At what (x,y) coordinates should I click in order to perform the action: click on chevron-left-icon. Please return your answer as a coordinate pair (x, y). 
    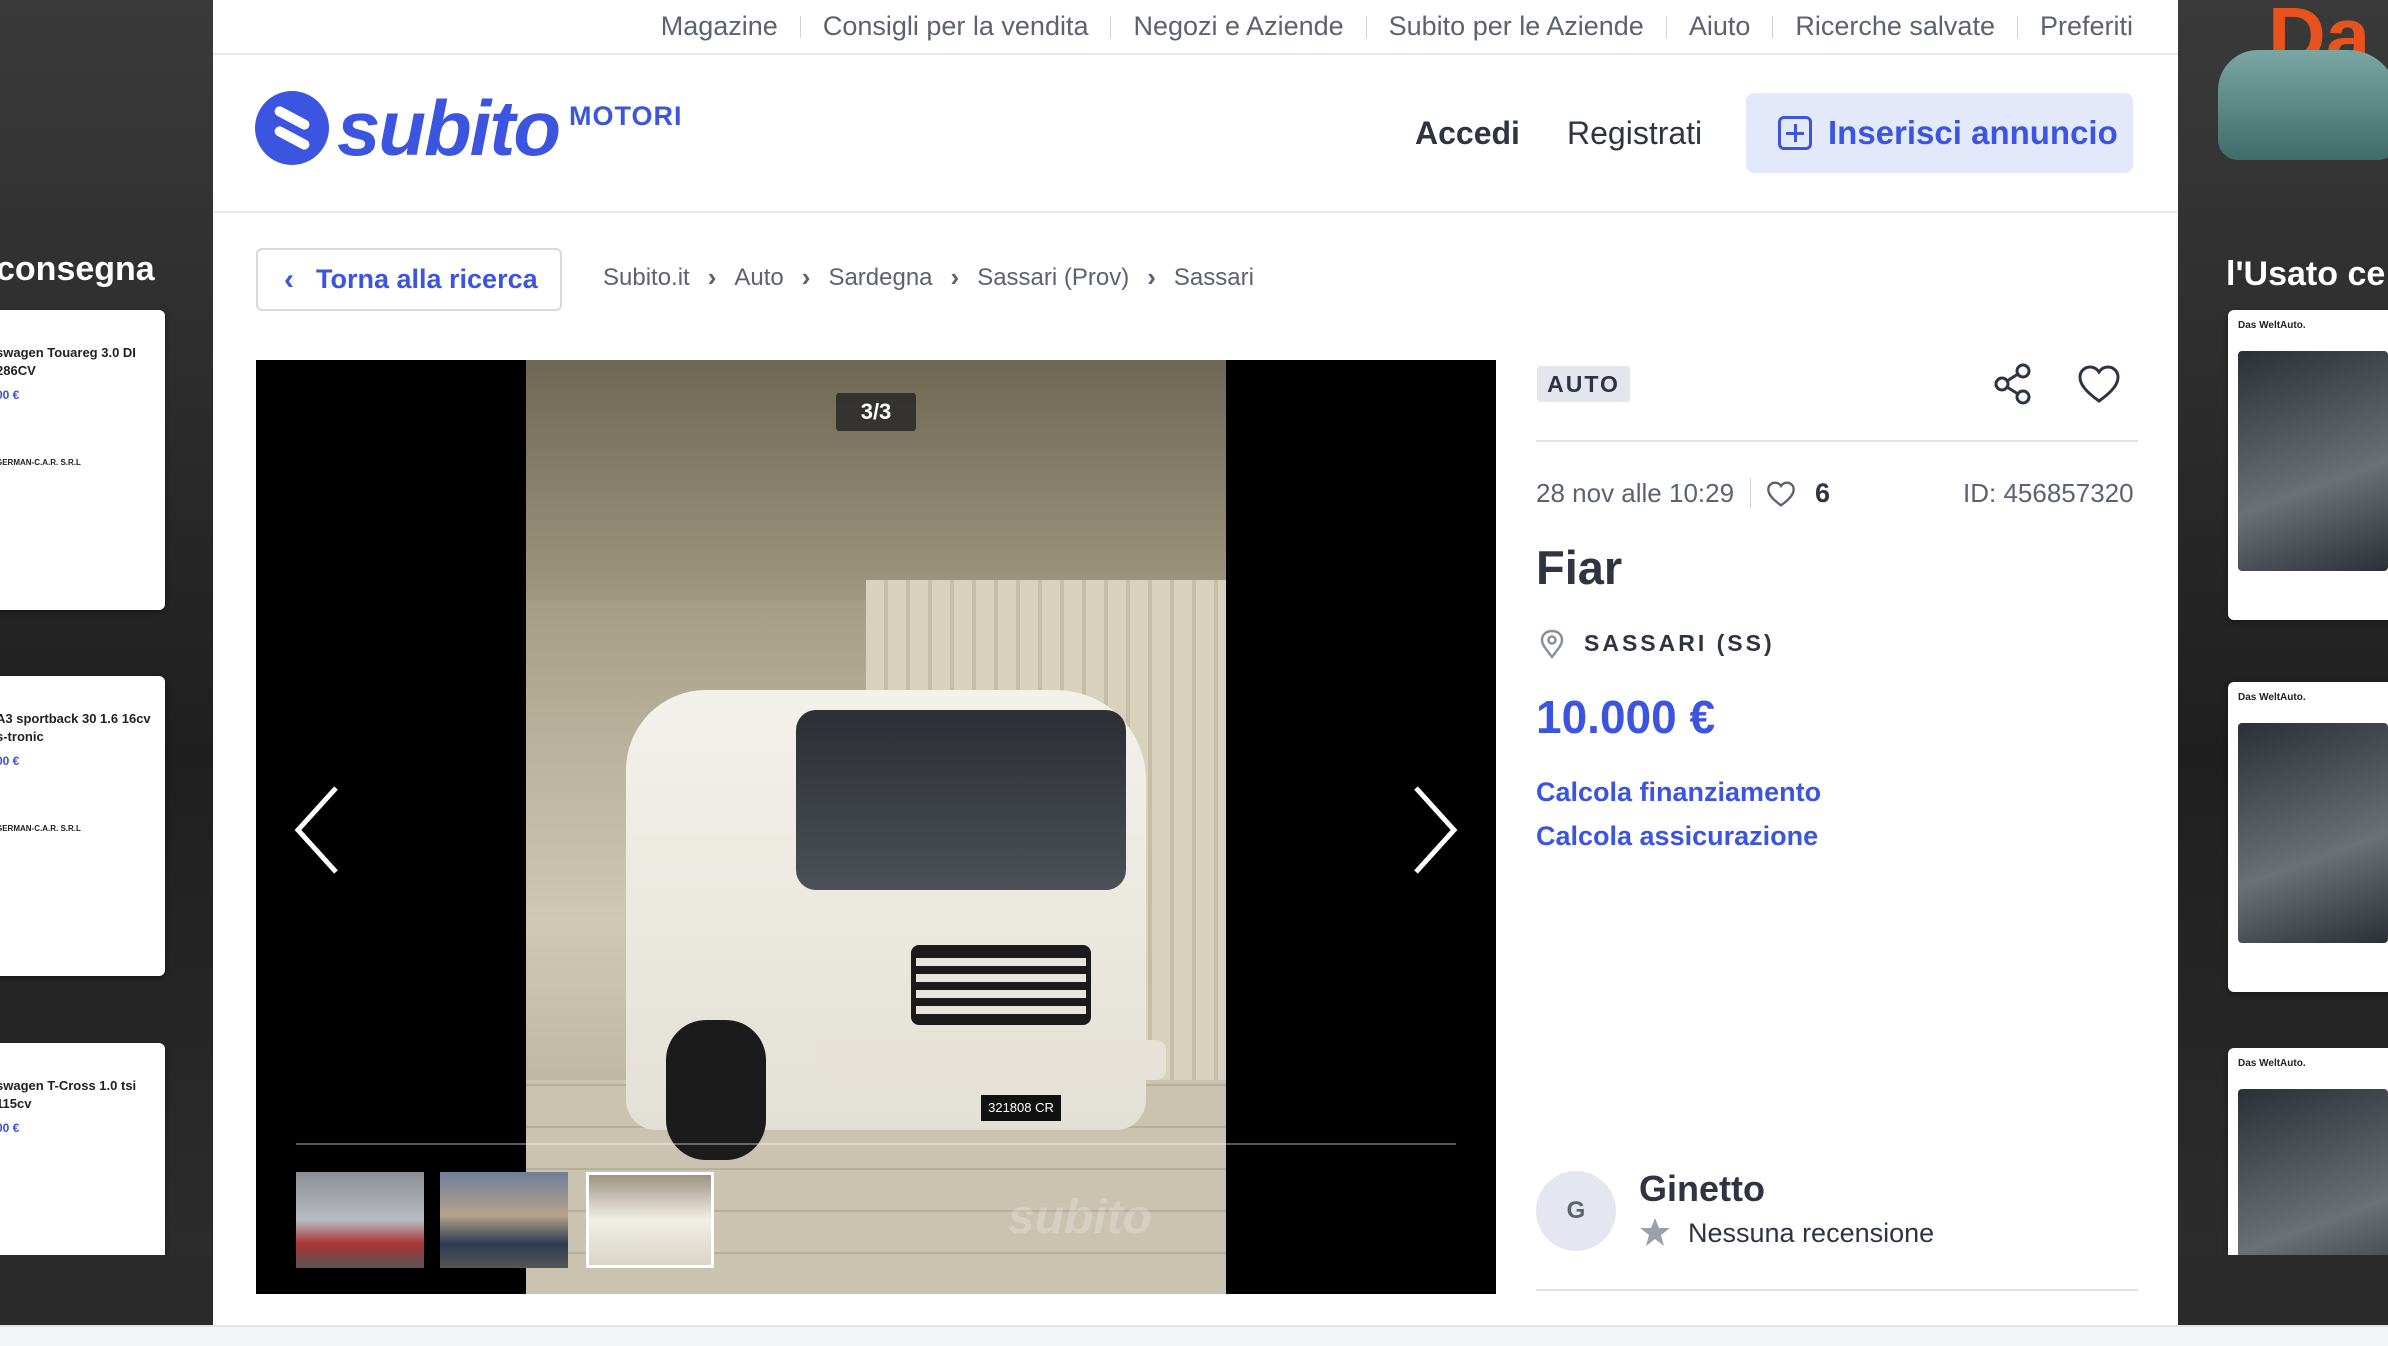
    Looking at the image, I should click on (316, 830).